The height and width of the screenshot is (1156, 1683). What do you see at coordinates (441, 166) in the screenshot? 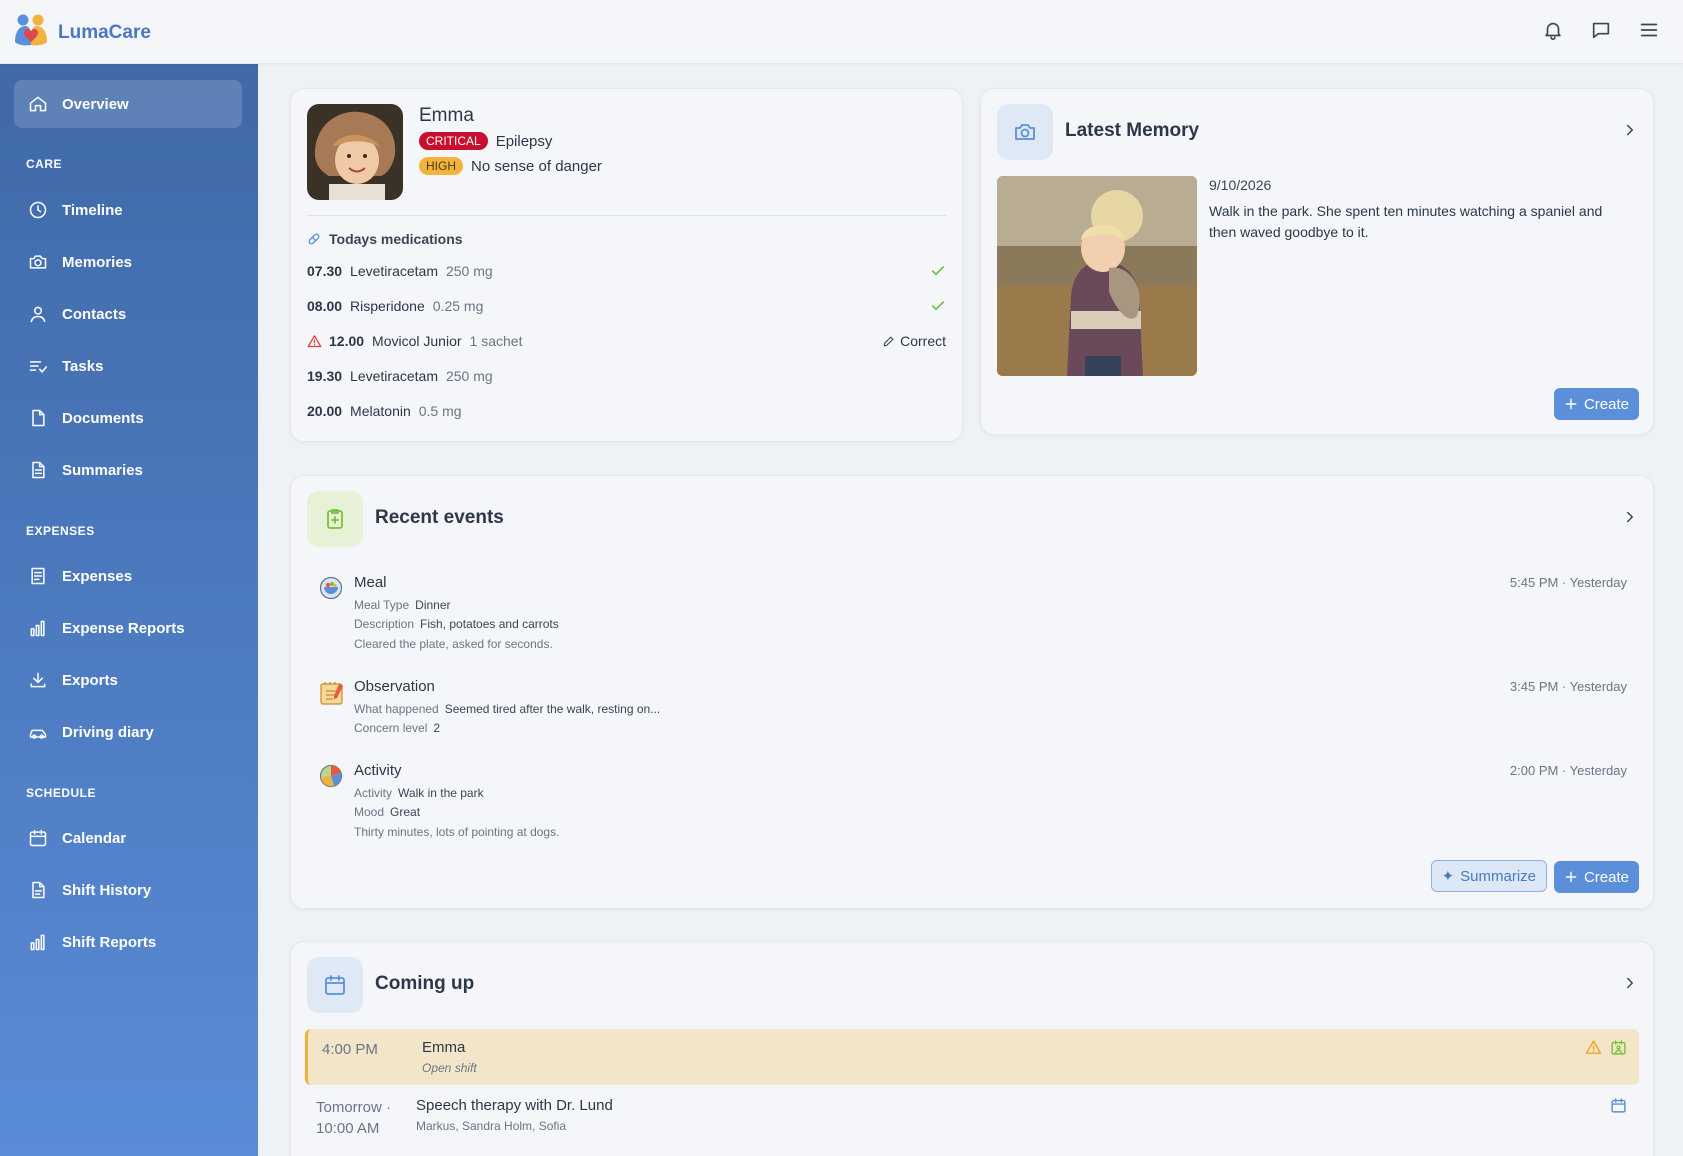
I see `high-badge: HIGH` at bounding box center [441, 166].